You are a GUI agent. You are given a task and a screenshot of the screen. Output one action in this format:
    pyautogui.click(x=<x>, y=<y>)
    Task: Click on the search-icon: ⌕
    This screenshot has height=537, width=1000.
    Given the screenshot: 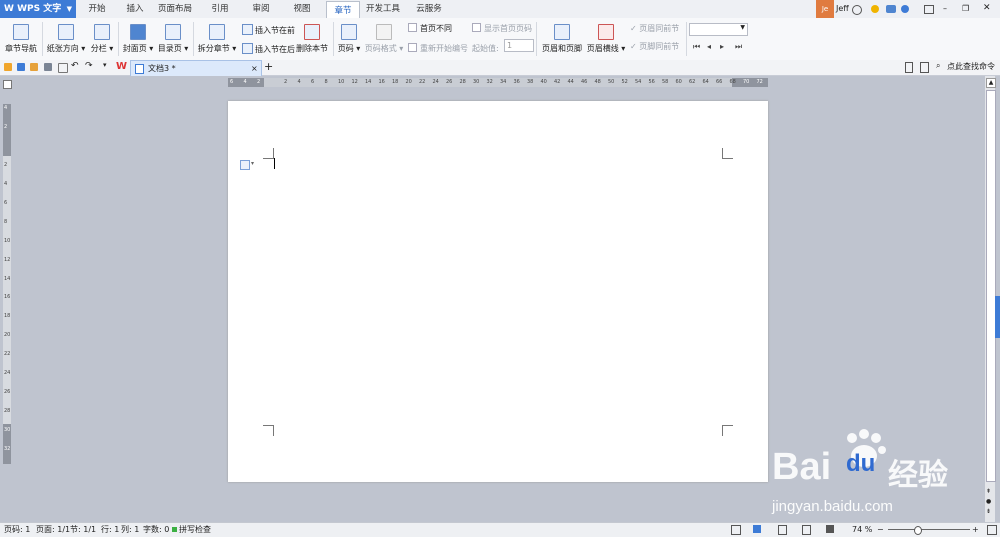 What is the action you would take?
    pyautogui.click(x=938, y=66)
    